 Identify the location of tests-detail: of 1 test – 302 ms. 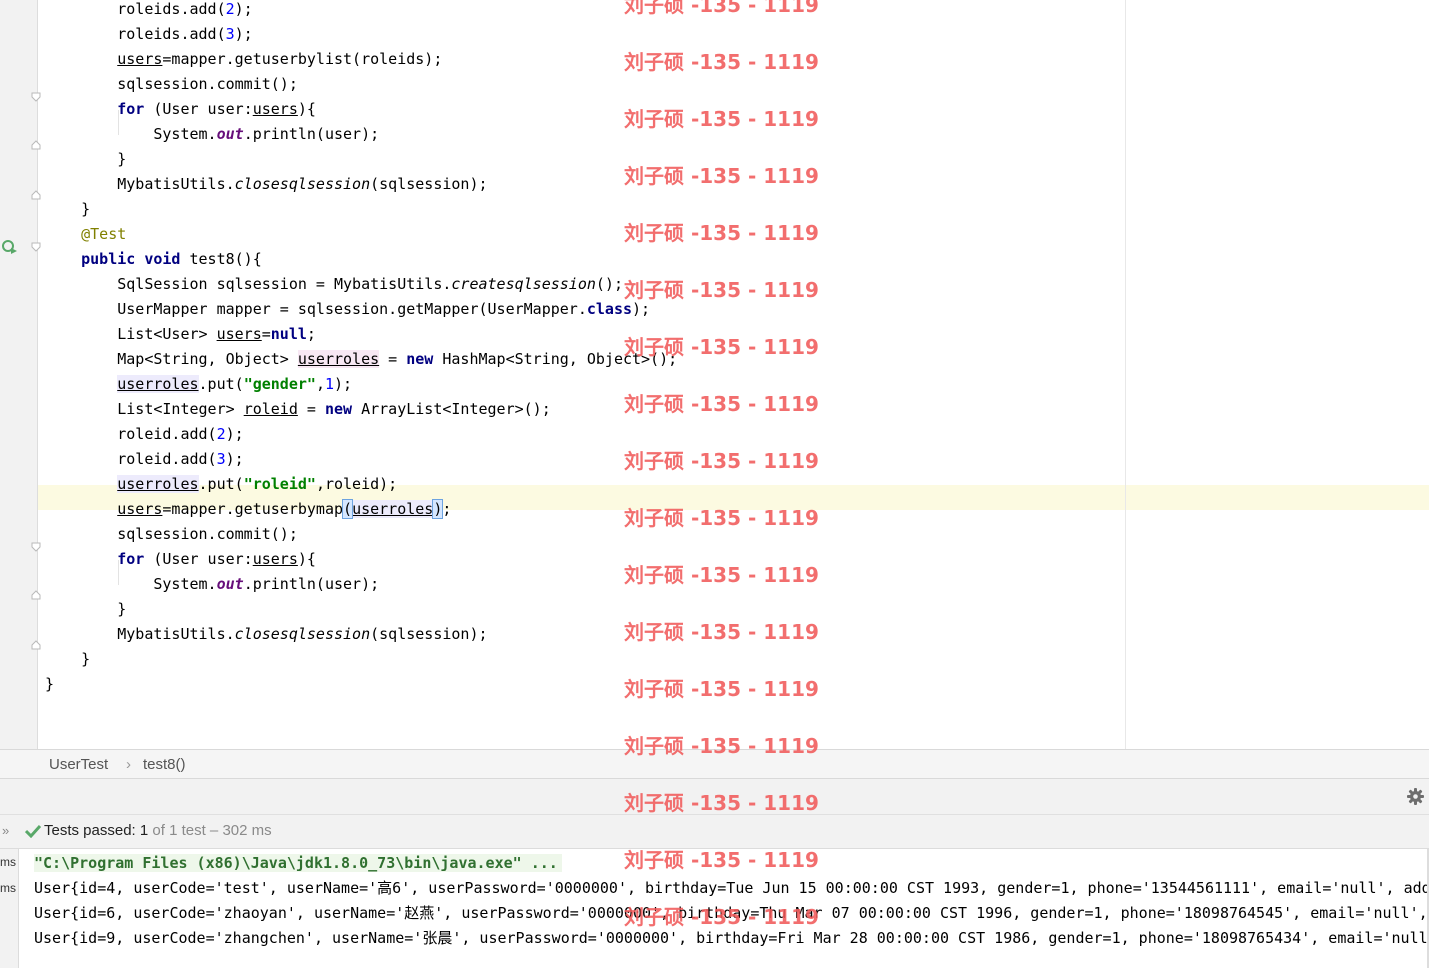
(210, 830).